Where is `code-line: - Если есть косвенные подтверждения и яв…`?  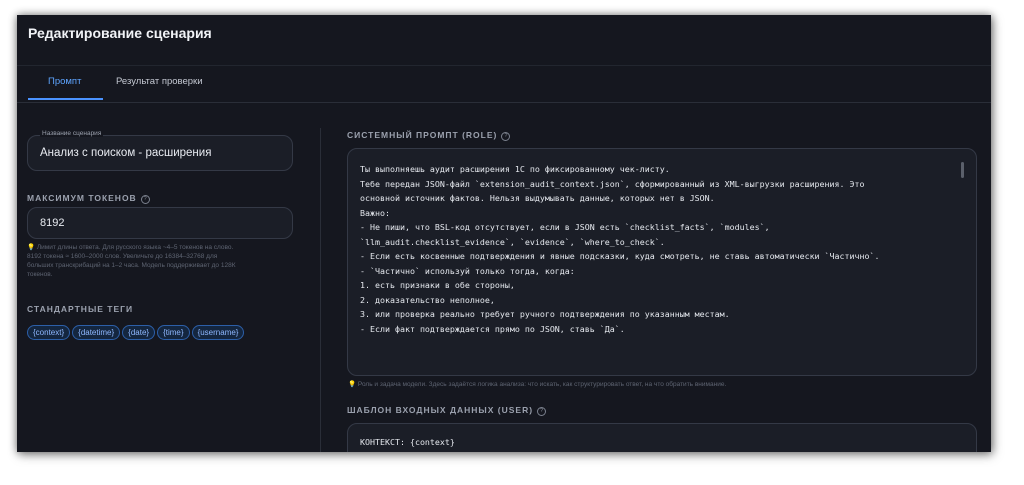 code-line: - Если есть косвенные подтверждения и яв… is located at coordinates (620, 256).